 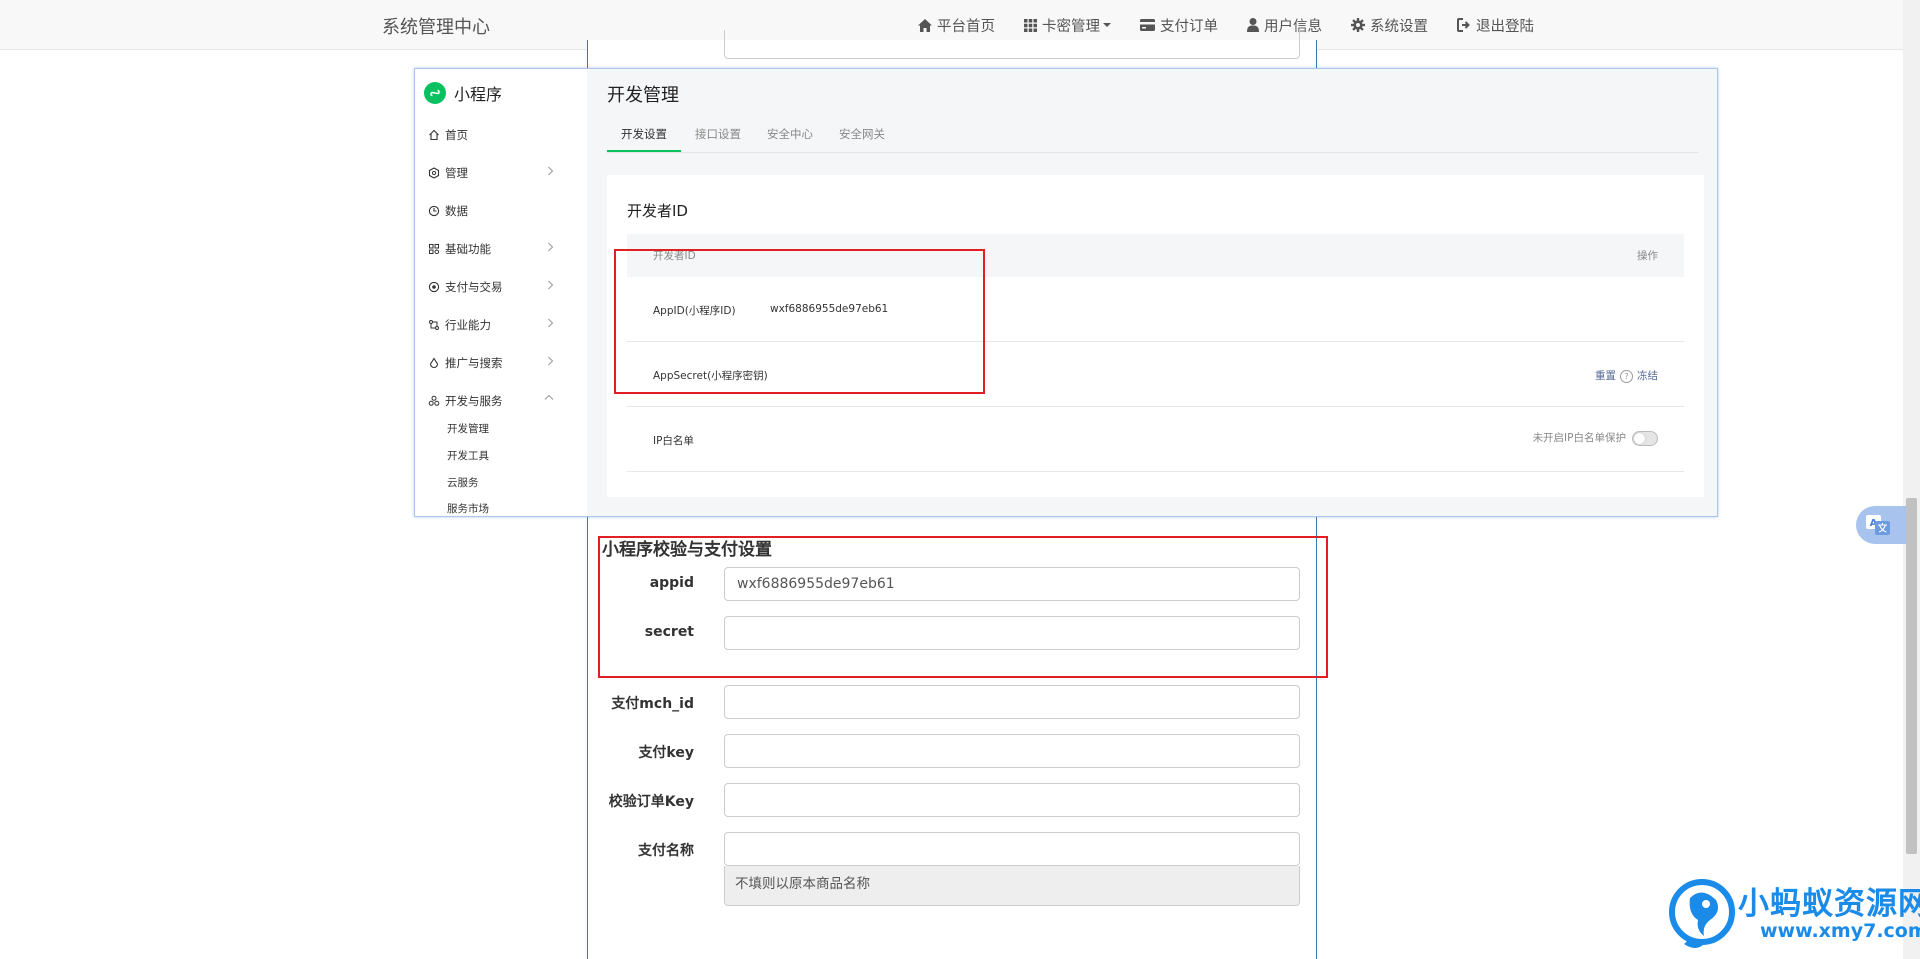 I want to click on watermark: 小蚂蚁资源网 www.xmy7.com, so click(x=1792, y=915).